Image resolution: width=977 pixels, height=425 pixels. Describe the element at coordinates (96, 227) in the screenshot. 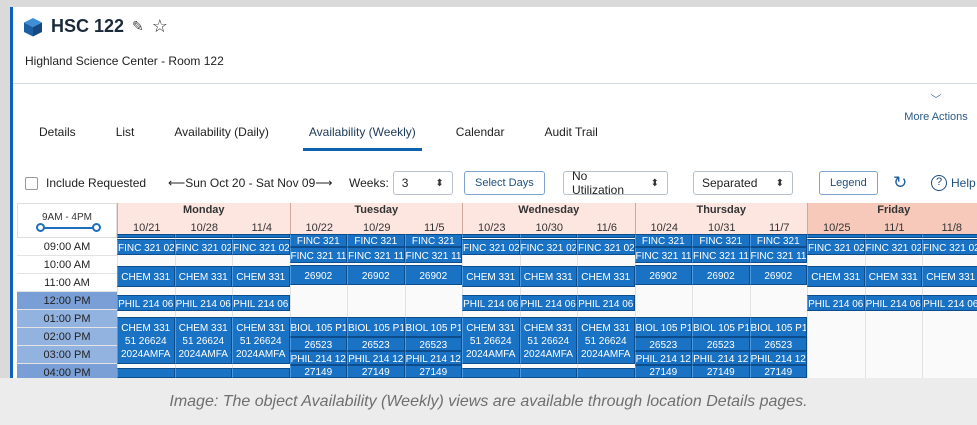

I see `slider-end-handle` at that location.